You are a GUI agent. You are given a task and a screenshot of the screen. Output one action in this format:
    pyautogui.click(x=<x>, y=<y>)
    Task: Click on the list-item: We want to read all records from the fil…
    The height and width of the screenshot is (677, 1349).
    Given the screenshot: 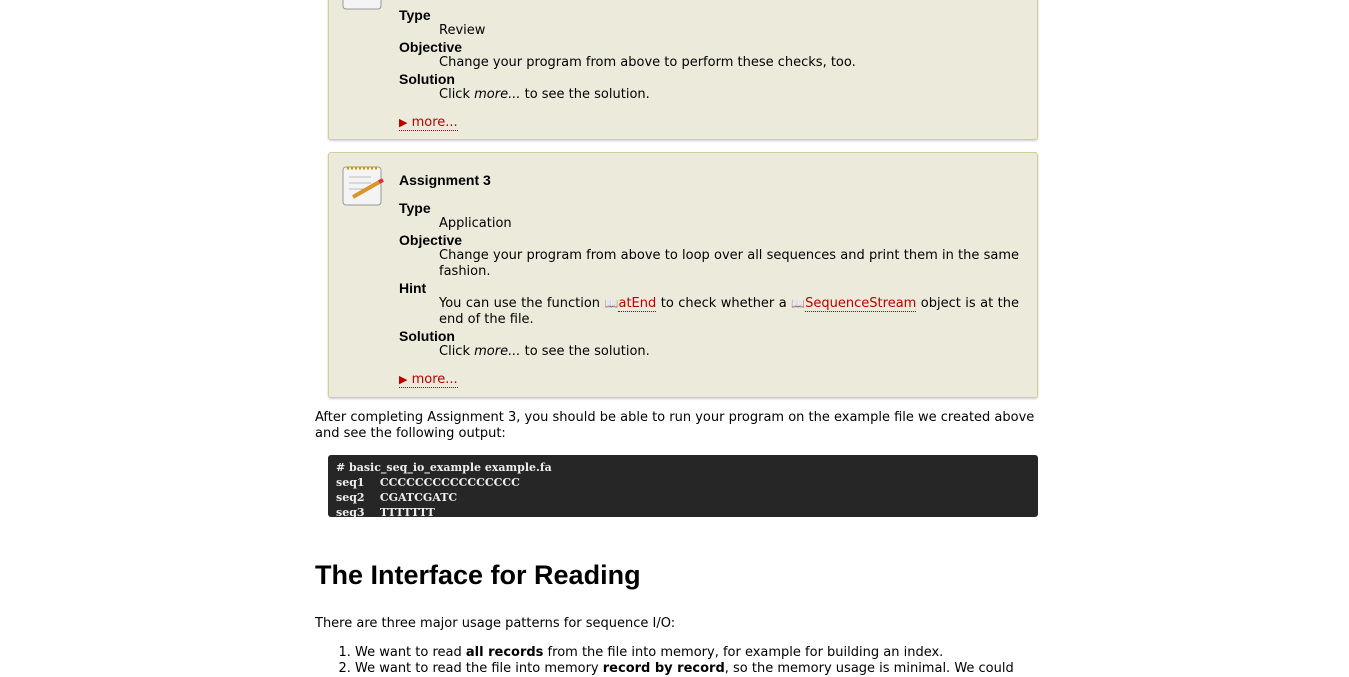 What is the action you would take?
    pyautogui.click(x=696, y=653)
    